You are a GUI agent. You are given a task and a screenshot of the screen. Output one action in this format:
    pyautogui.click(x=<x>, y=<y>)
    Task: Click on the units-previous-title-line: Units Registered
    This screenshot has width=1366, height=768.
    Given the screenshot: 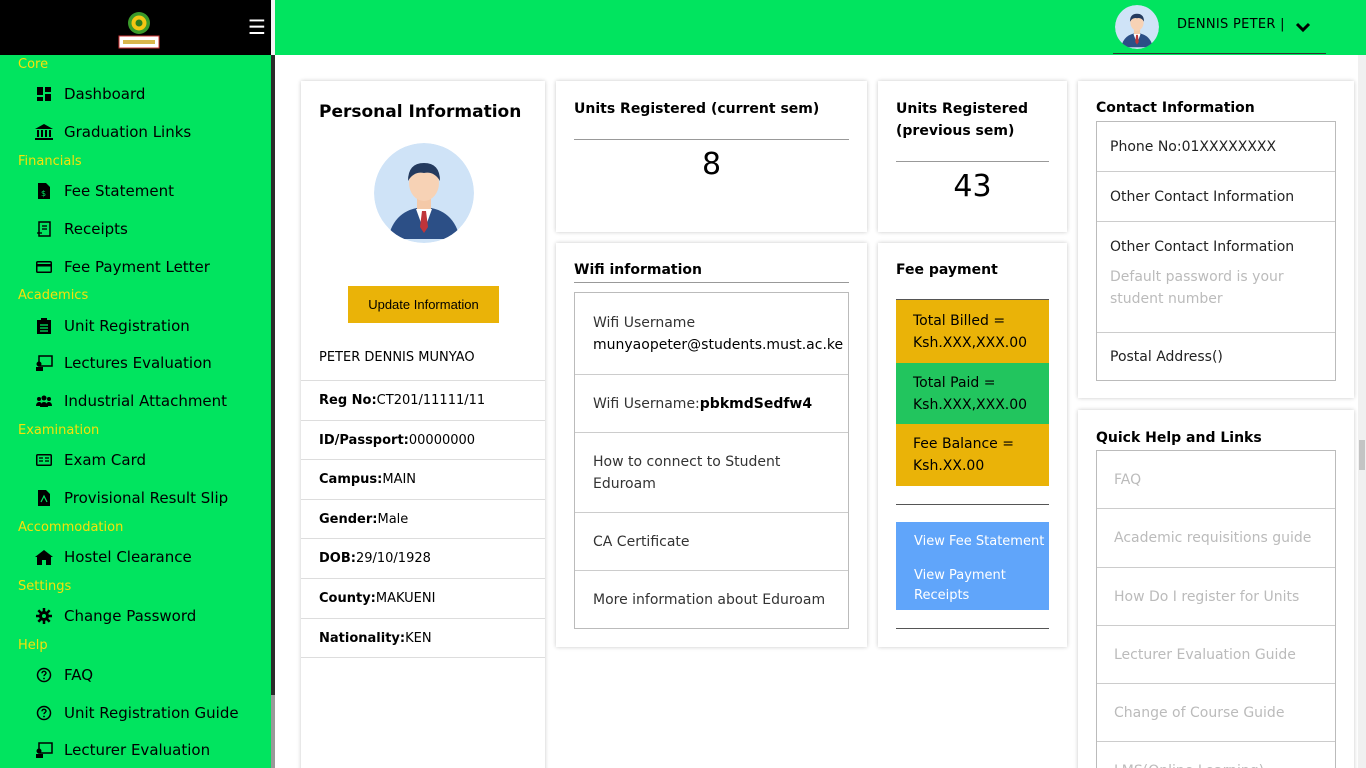 What is the action you would take?
    pyautogui.click(x=962, y=109)
    